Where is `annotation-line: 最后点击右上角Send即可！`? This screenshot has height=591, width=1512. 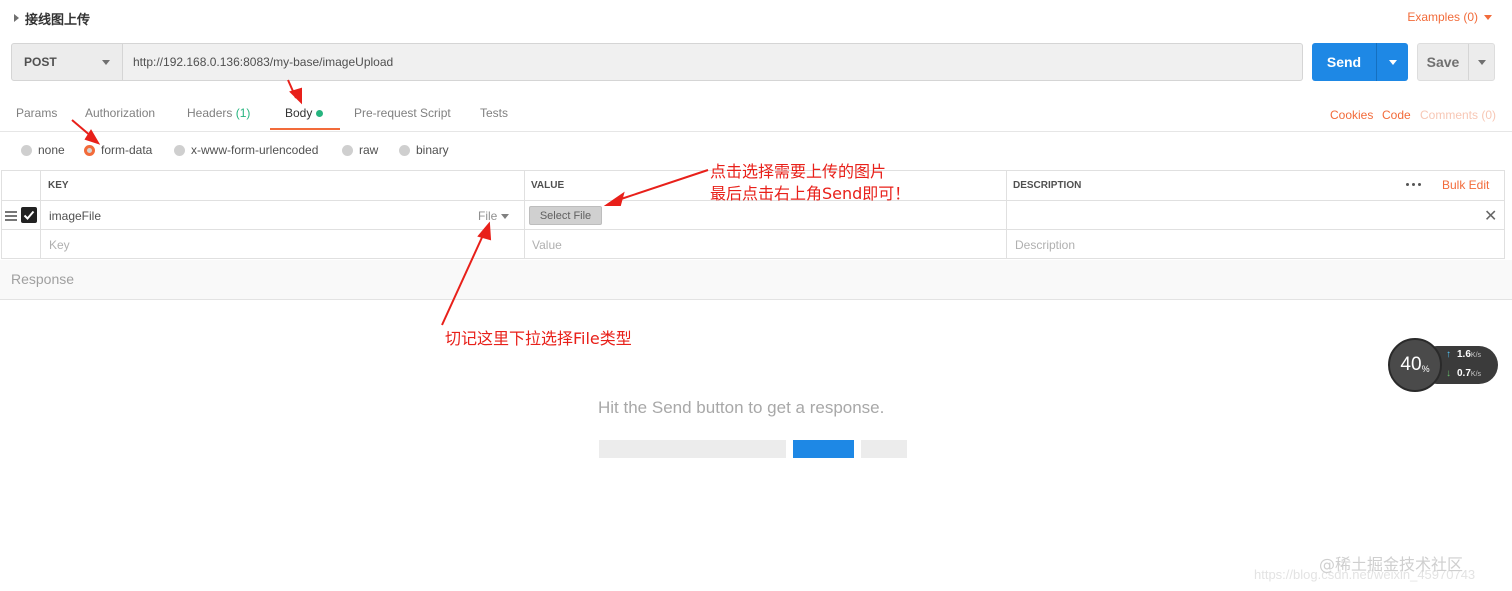 annotation-line: 最后点击右上角Send即可！ is located at coordinates (810, 193).